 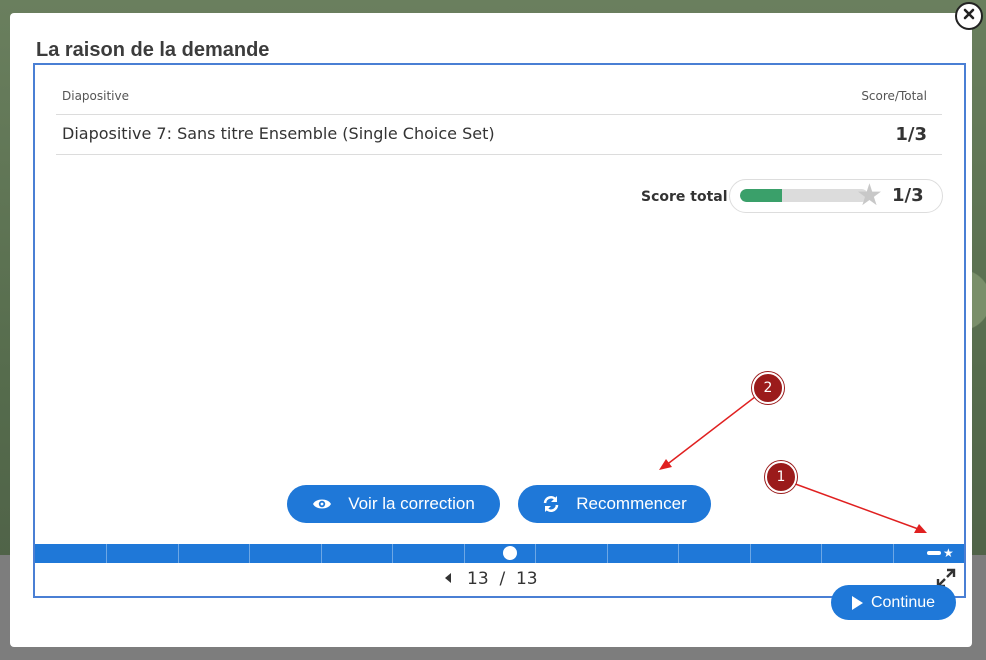 I want to click on score-total-value: 1/3, so click(x=908, y=195).